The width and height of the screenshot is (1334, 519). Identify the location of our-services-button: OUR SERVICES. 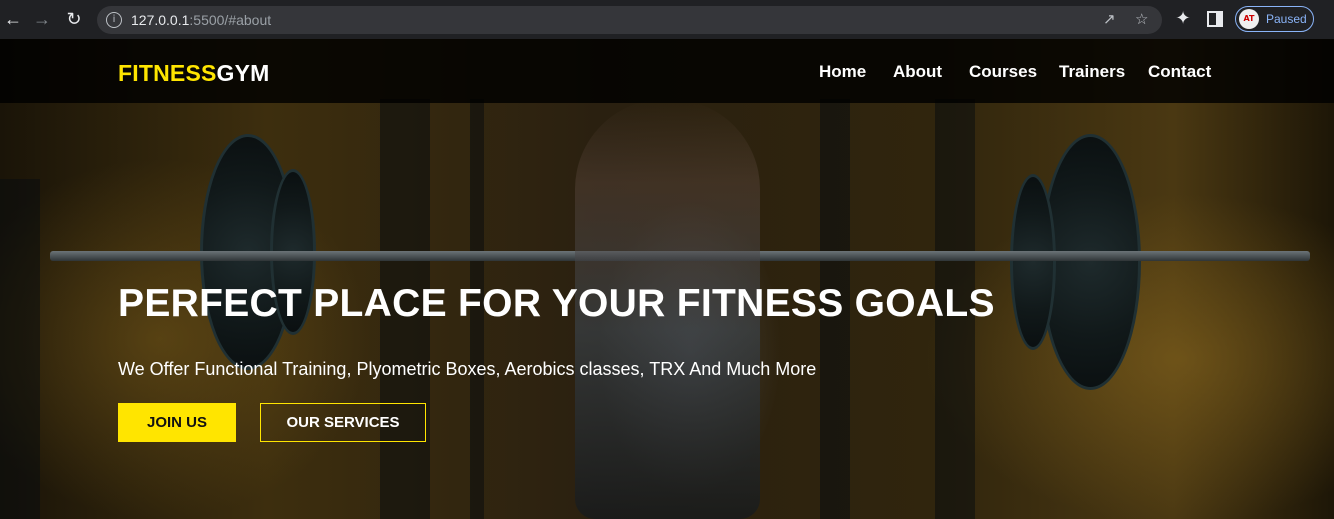
(343, 422).